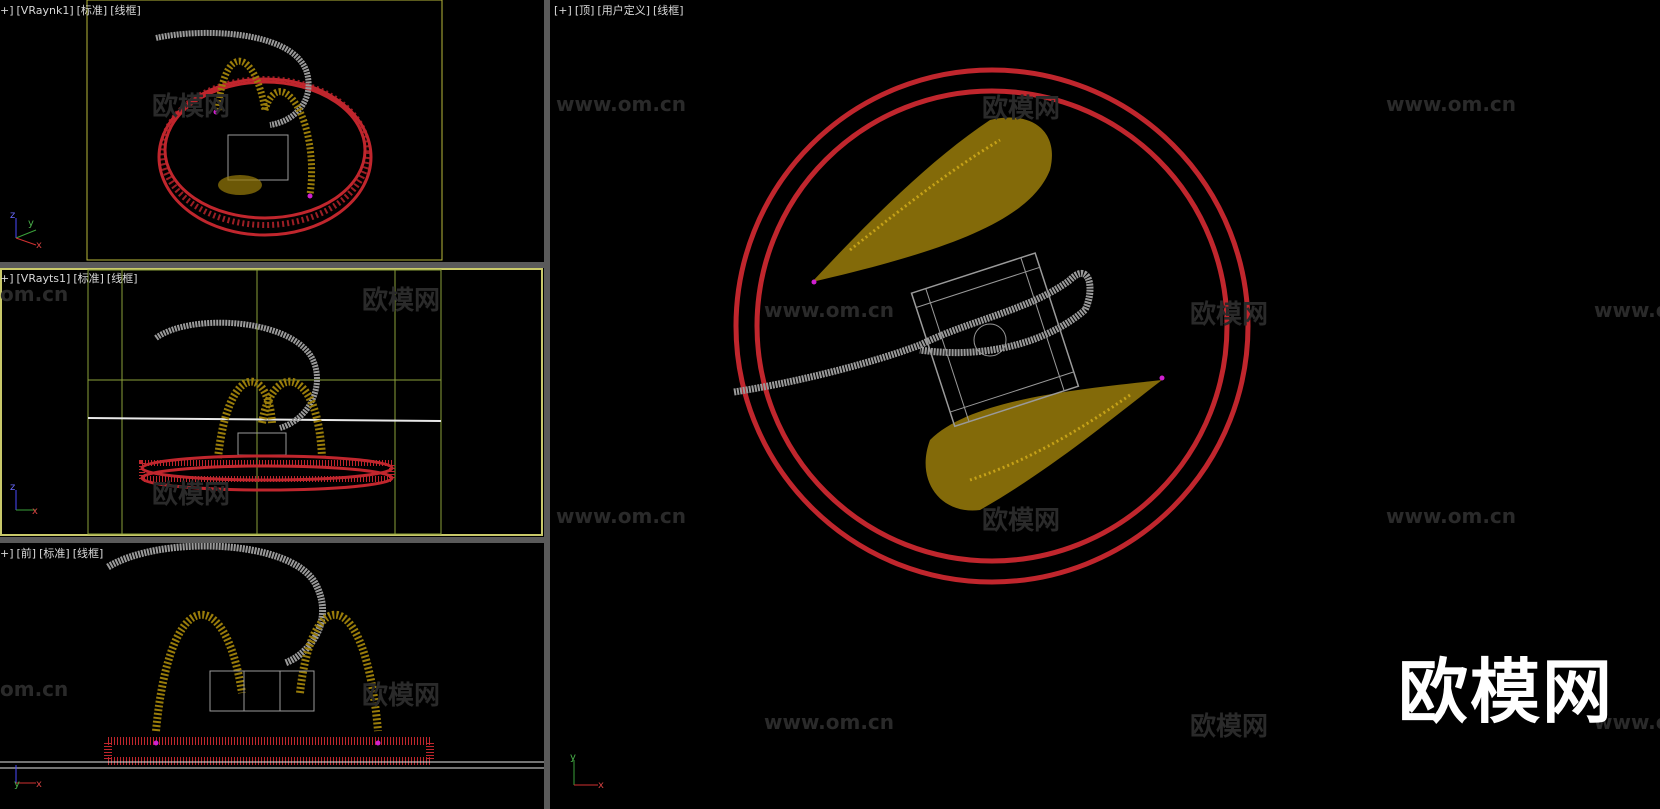  I want to click on fountain-jet-right, so click(339, 671).